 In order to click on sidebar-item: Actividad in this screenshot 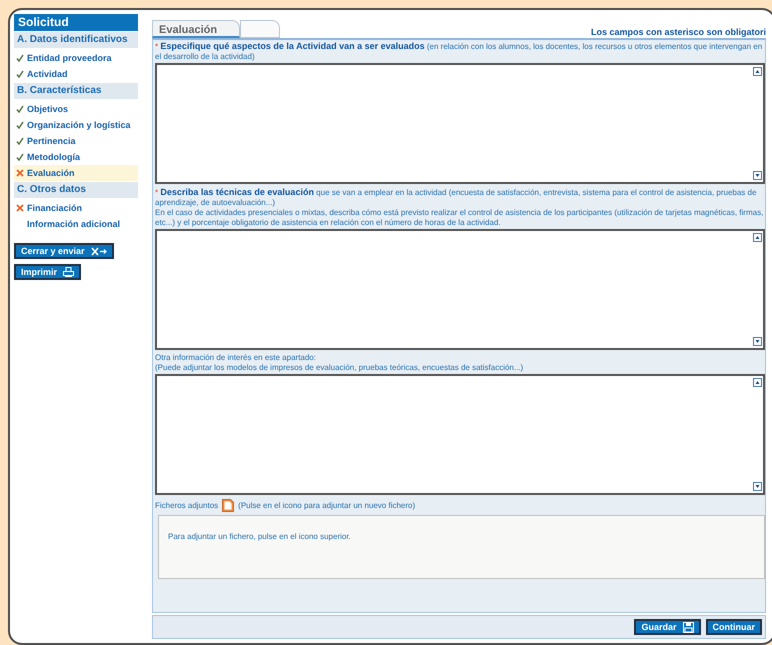, I will do `click(76, 74)`.